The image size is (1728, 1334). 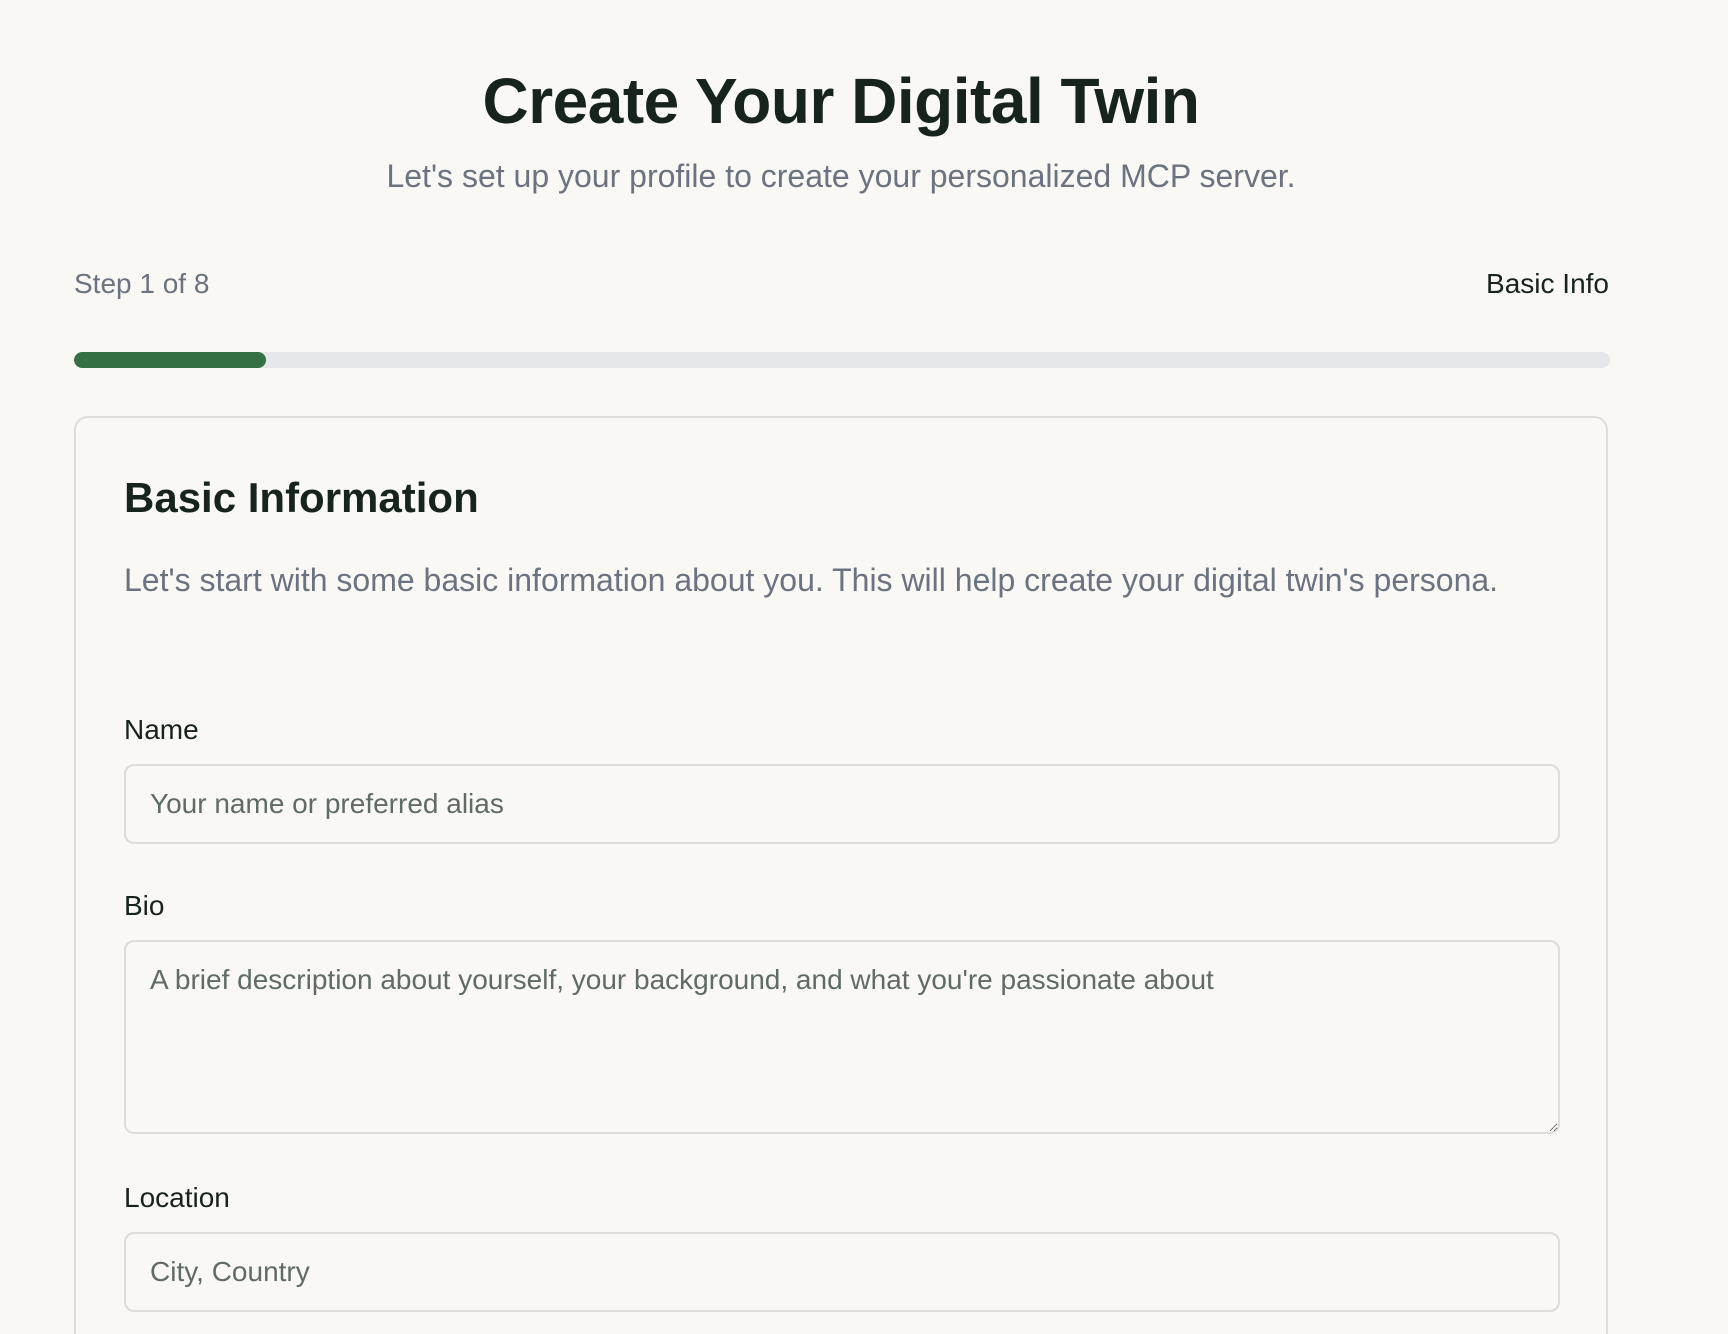 I want to click on bio-textarea, so click(x=842, y=1037).